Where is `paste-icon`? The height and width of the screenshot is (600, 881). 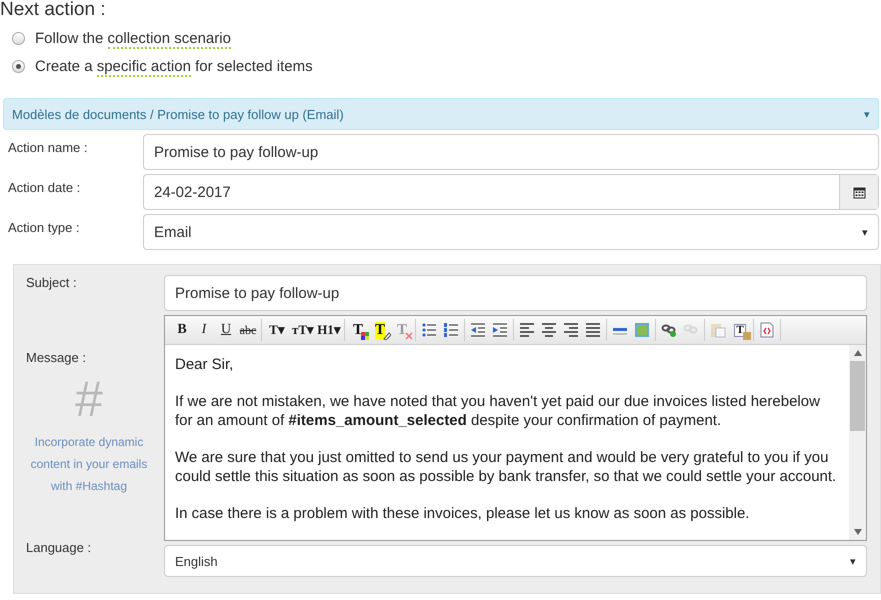 paste-icon is located at coordinates (718, 330).